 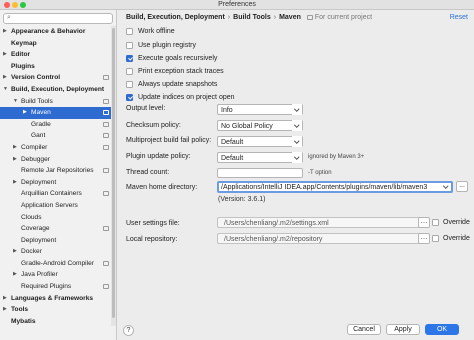 I want to click on sidebar-item-label: Maven, so click(x=41, y=113).